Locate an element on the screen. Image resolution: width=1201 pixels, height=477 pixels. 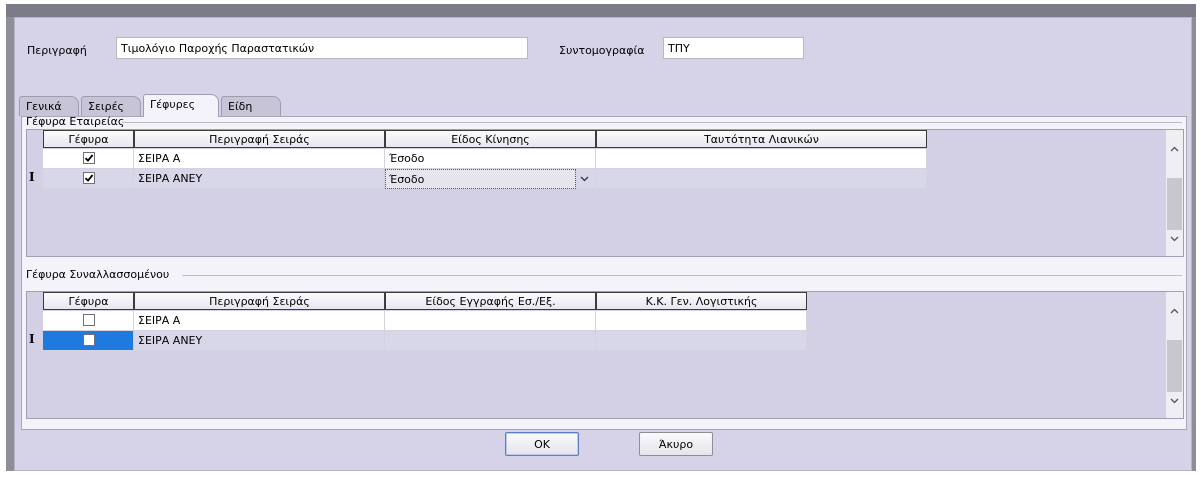
table-row-selected: ΣΕΙΡΑ ΑΝΕΥ is located at coordinates (425, 341).